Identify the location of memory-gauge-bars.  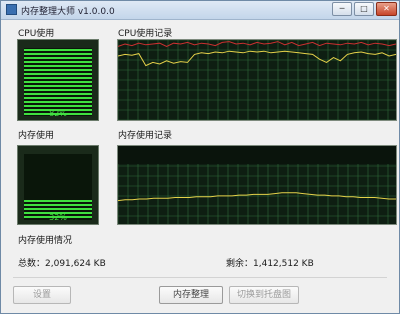
(58, 187).